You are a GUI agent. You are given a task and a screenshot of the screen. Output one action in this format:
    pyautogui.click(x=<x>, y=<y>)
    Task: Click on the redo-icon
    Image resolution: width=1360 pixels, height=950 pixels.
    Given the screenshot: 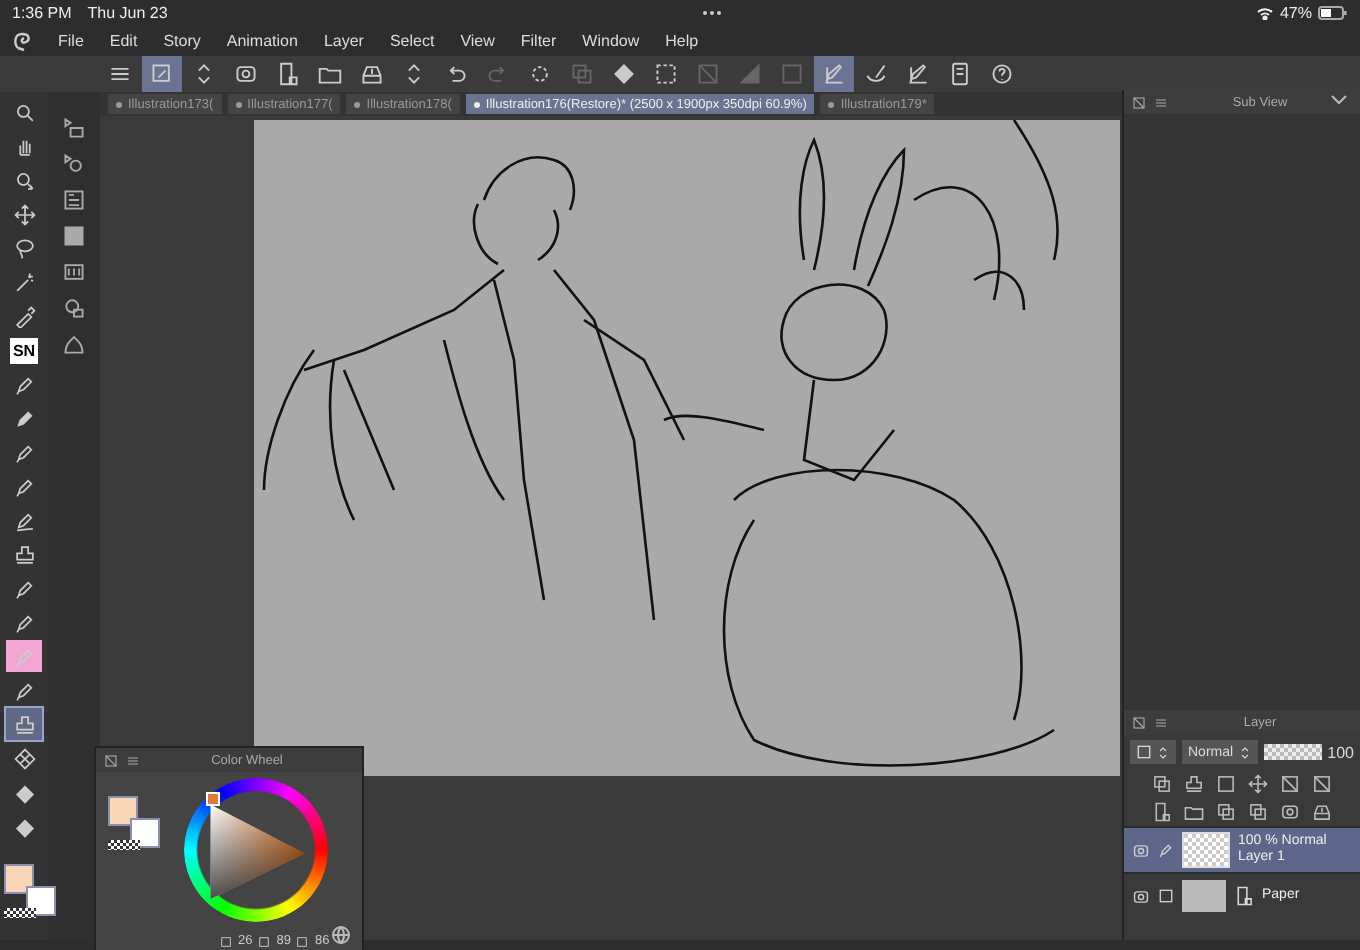 What is the action you would take?
    pyautogui.click(x=498, y=74)
    